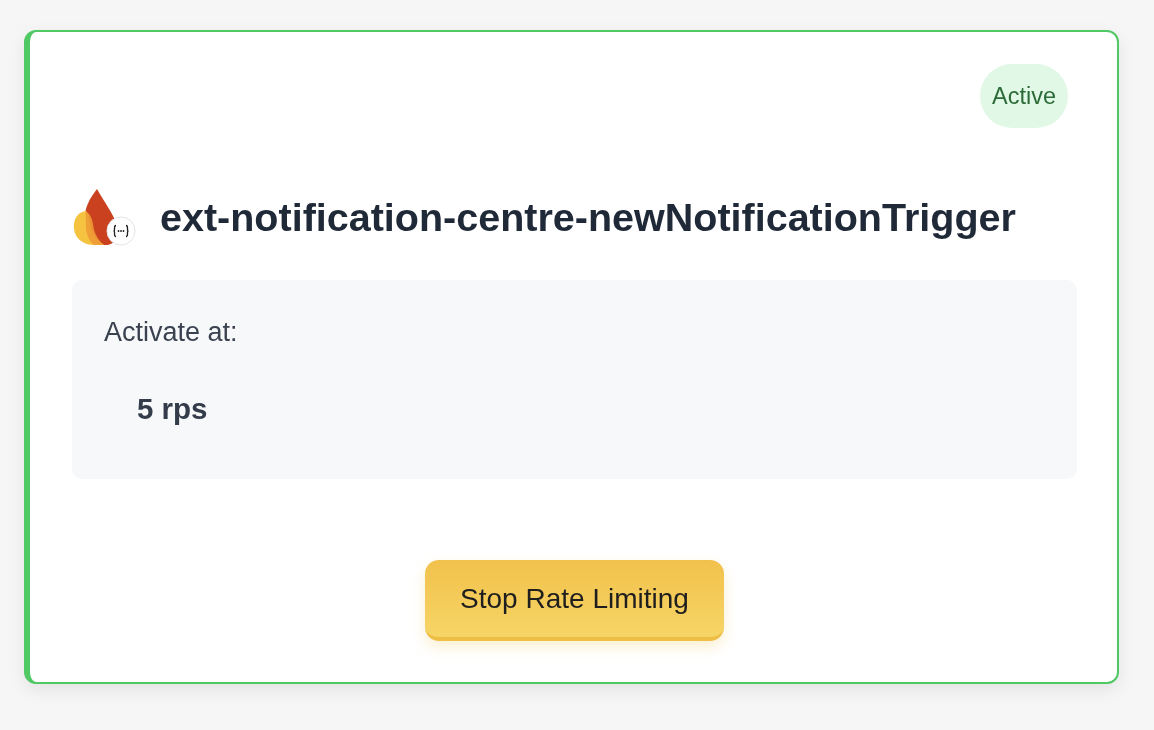 The width and height of the screenshot is (1154, 730). Describe the element at coordinates (588, 216) in the screenshot. I see `function-name: ext-notification-centre-newNotificationTrigger` at that location.